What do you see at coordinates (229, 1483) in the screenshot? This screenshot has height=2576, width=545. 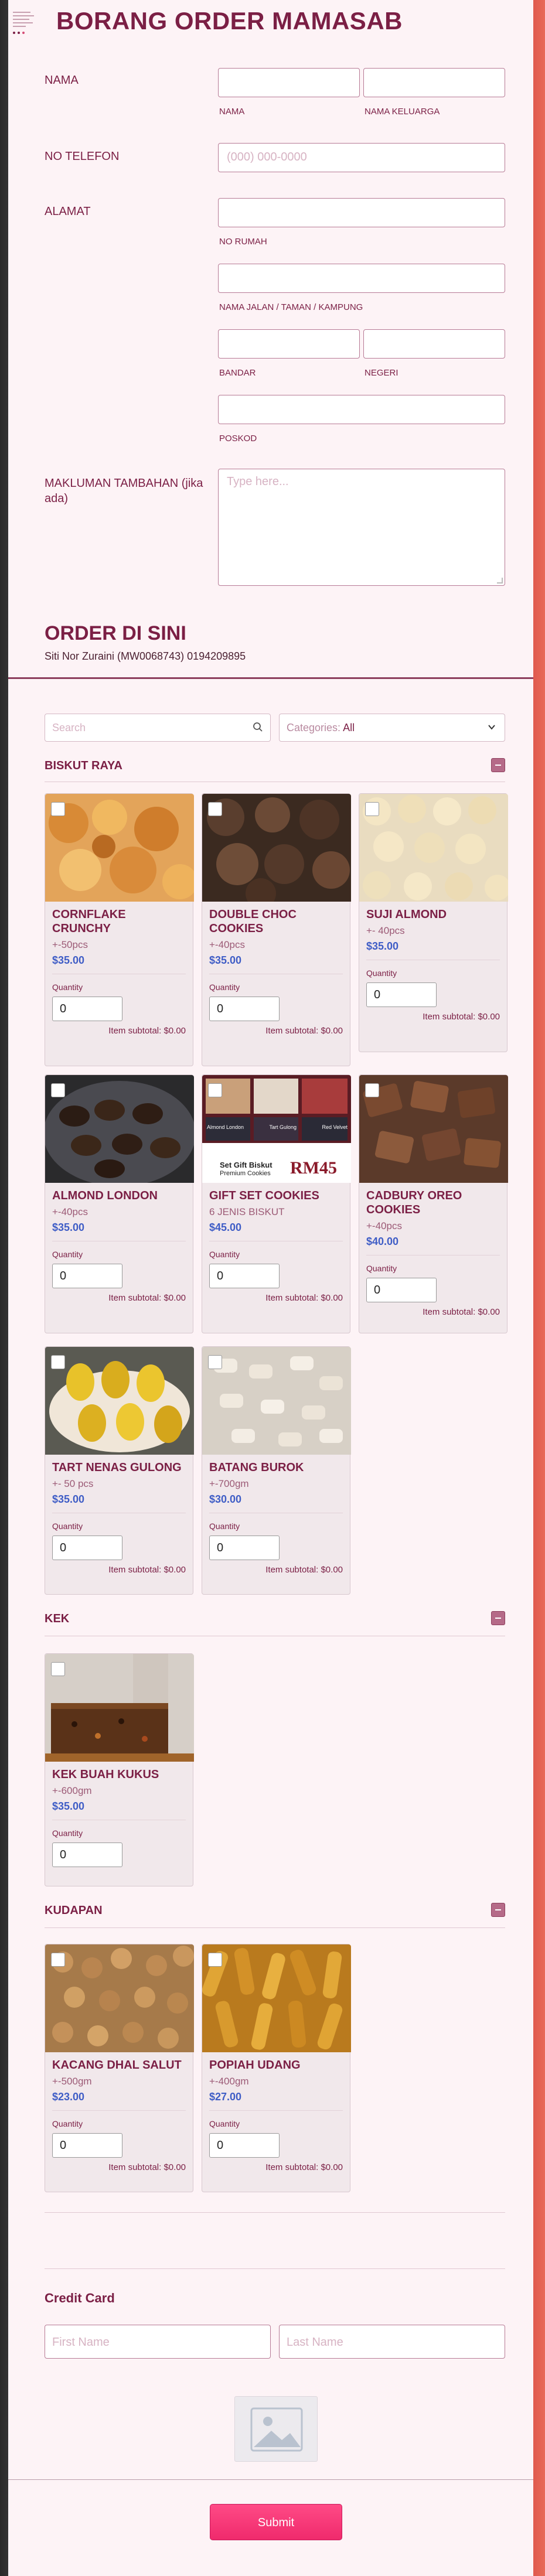 I see `product-desc: +-700gm` at bounding box center [229, 1483].